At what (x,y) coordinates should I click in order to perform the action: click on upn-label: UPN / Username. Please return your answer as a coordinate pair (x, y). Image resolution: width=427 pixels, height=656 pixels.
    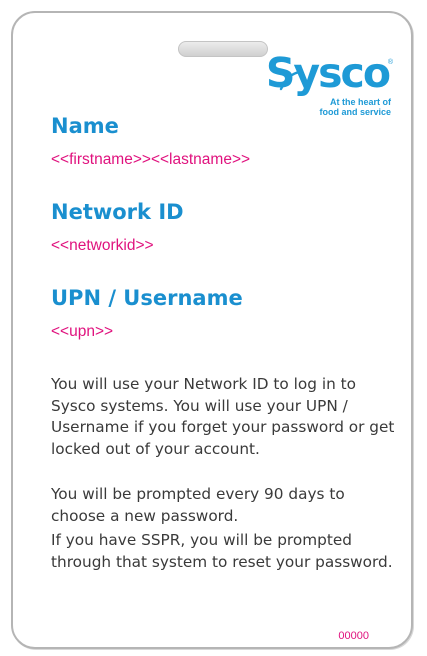
    Looking at the image, I should click on (147, 298).